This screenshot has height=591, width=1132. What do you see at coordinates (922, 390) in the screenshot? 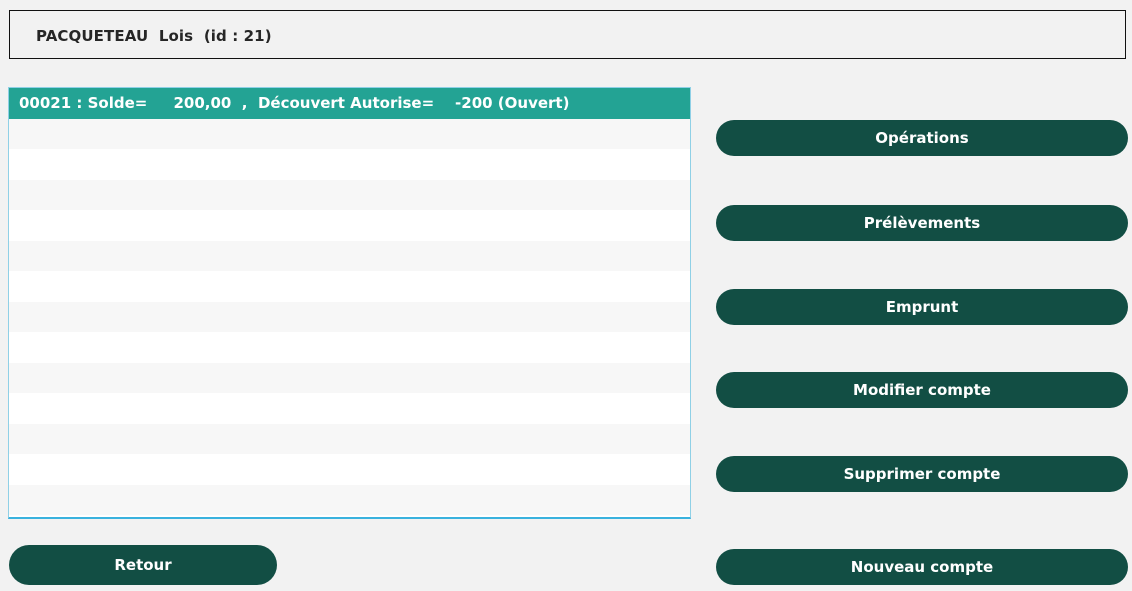
I see `modifier-compte-button: Modifier compte` at bounding box center [922, 390].